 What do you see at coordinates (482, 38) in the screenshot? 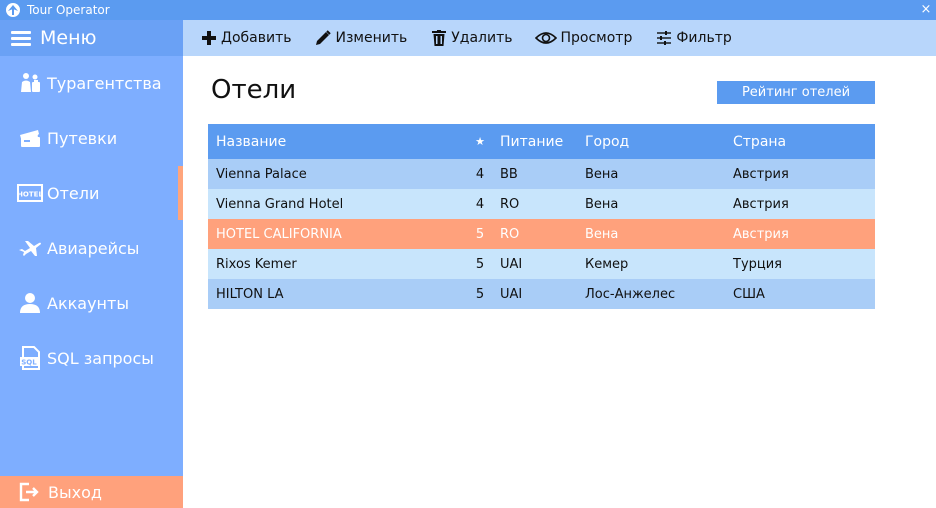
I see `delete-label: Удалить` at bounding box center [482, 38].